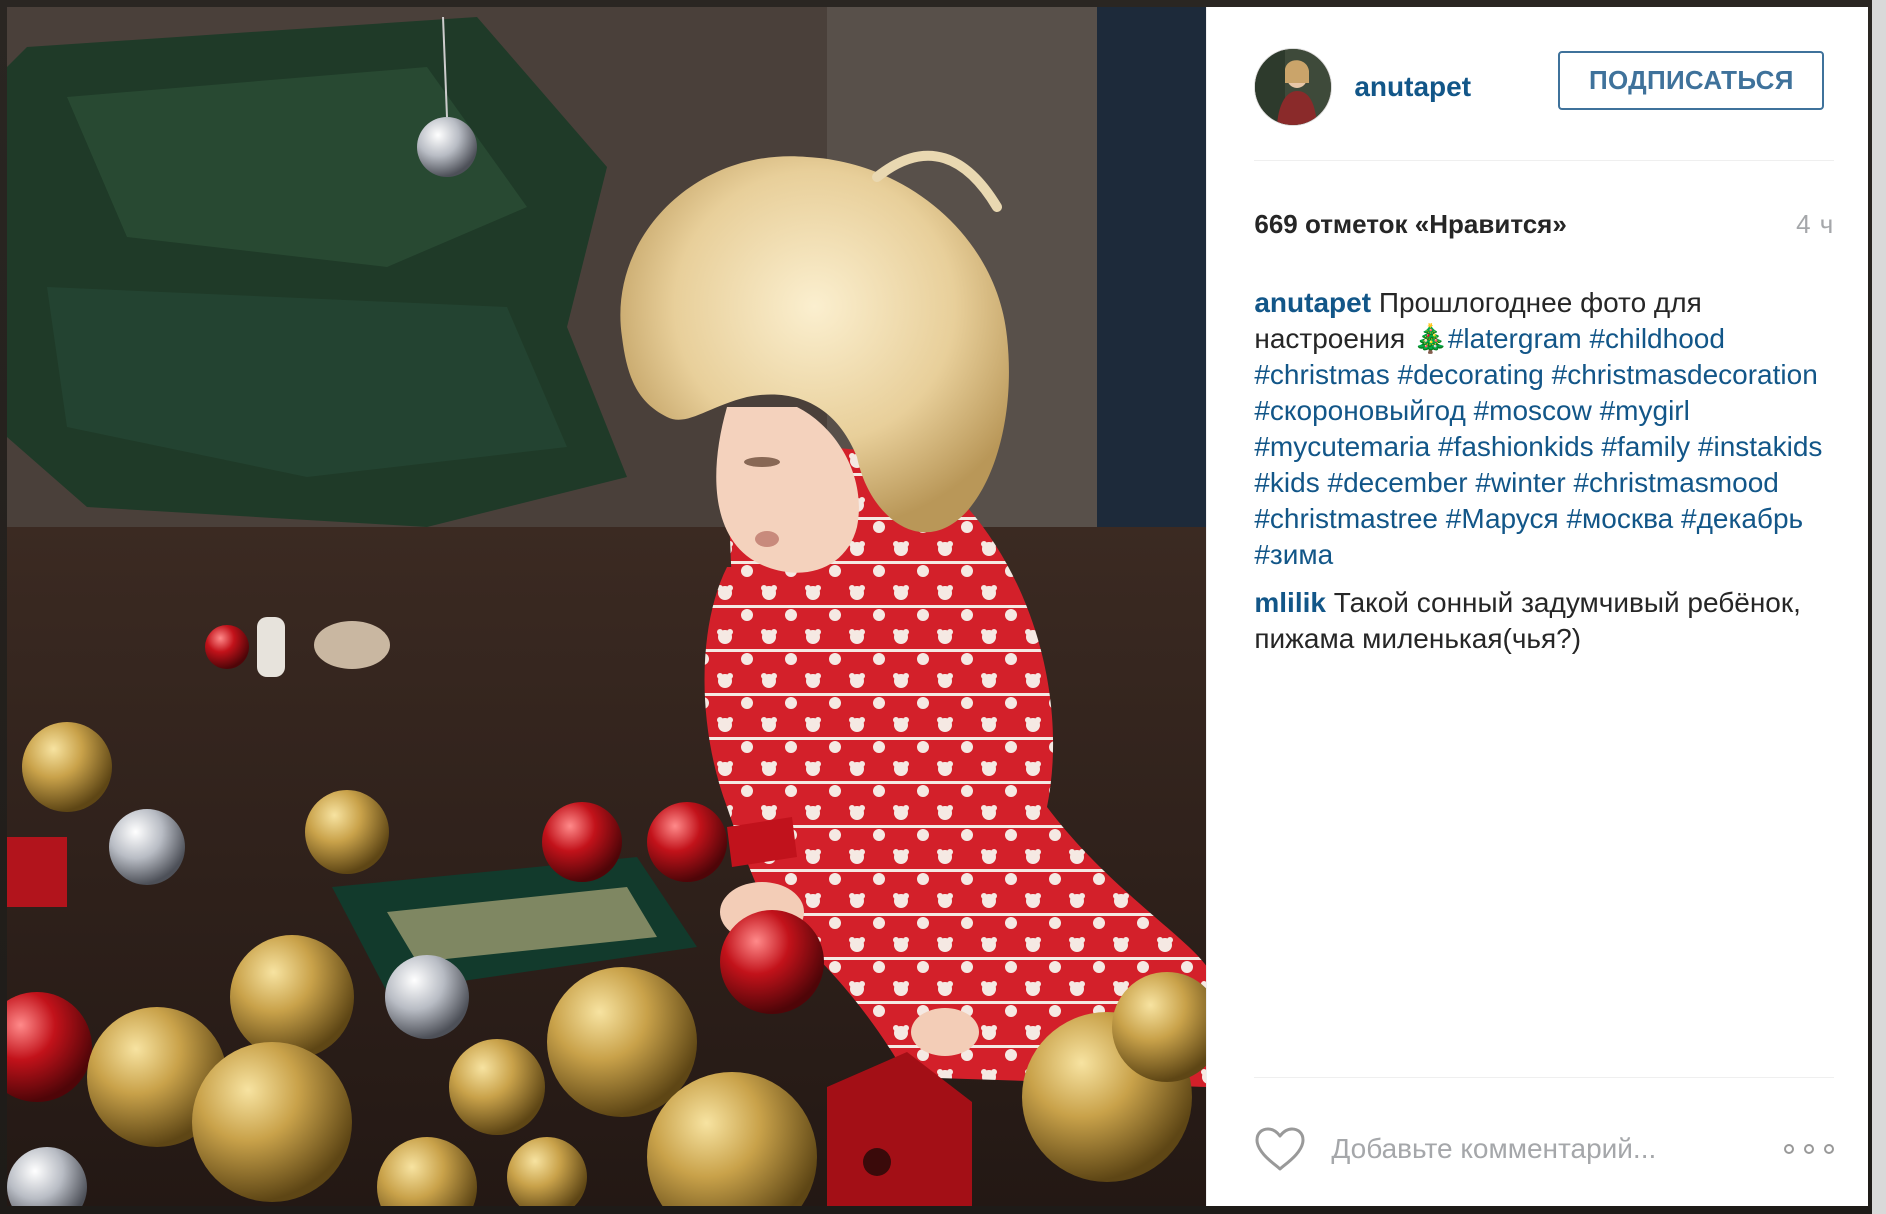 The width and height of the screenshot is (1886, 1214). What do you see at coordinates (1760, 446) in the screenshot?
I see `hashtag-link: #instakids` at bounding box center [1760, 446].